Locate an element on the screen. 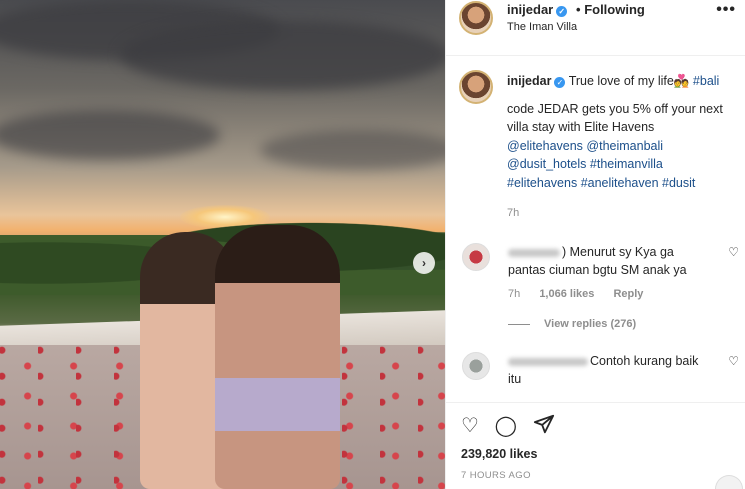  reply-button: Reply is located at coordinates (628, 294).